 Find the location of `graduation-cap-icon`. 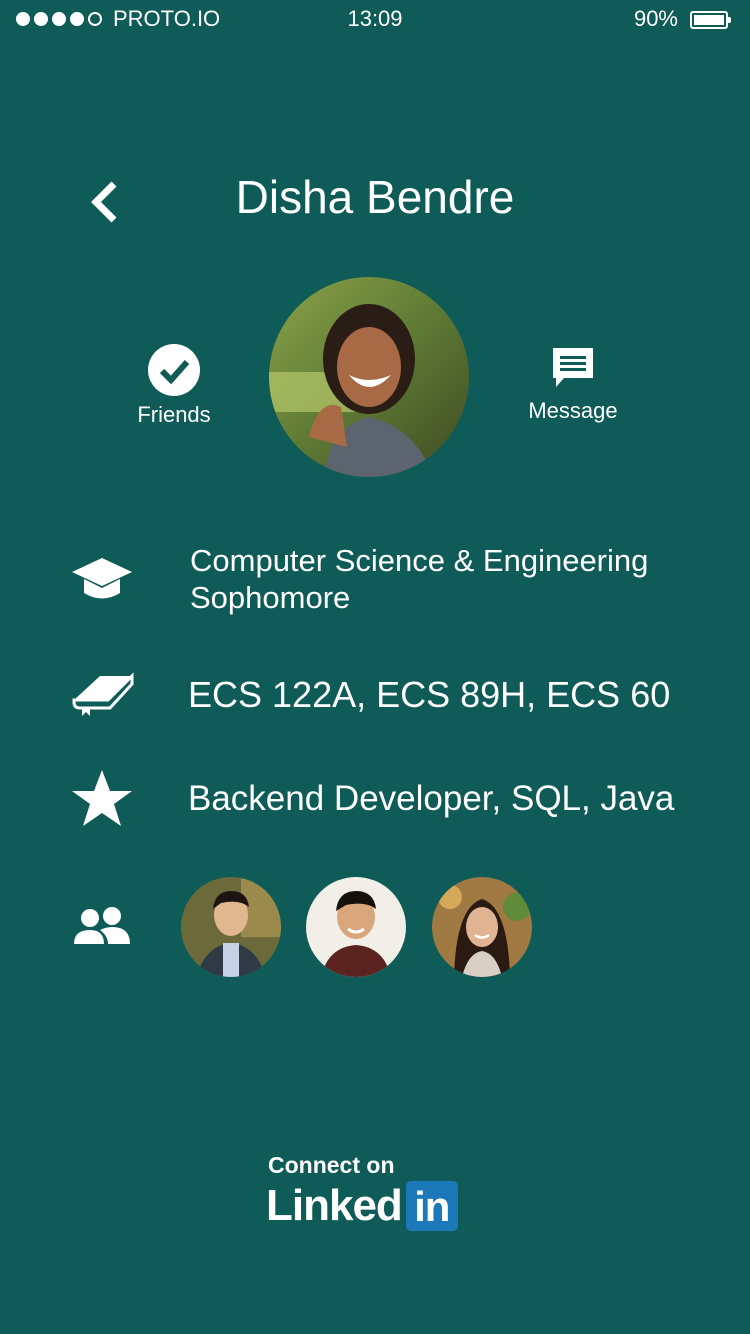

graduation-cap-icon is located at coordinates (102, 580).